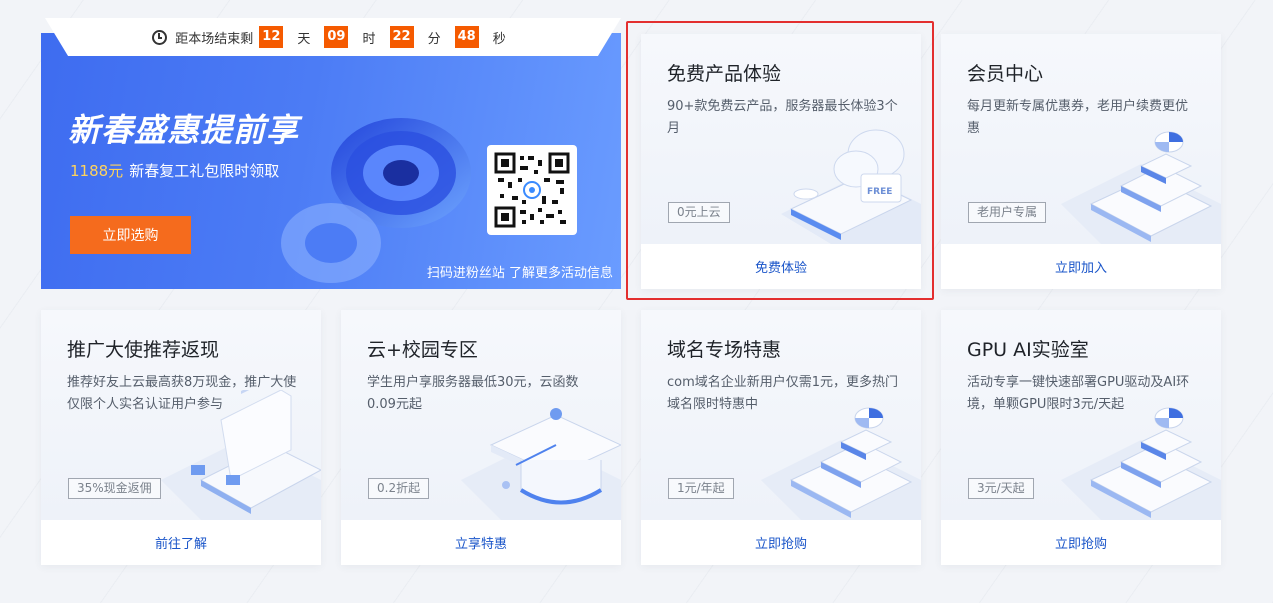  I want to click on card-action-link: 前往了解, so click(181, 542).